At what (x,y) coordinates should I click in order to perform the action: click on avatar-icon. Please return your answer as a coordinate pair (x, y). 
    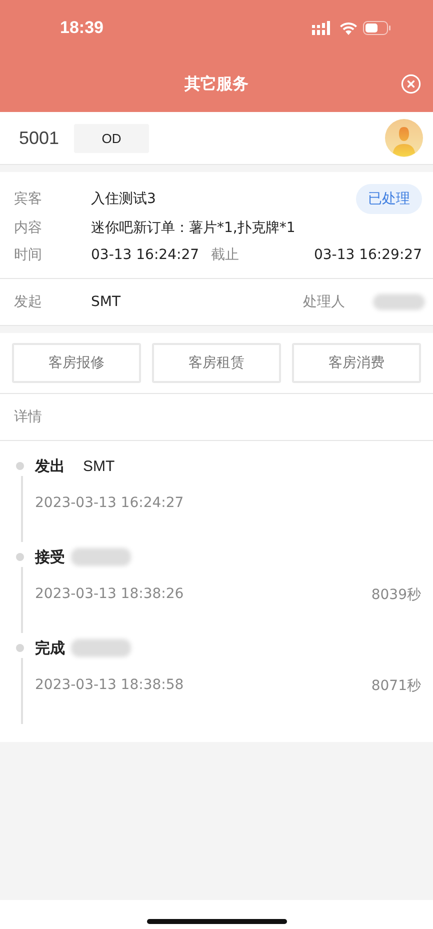
    Looking at the image, I should click on (404, 138).